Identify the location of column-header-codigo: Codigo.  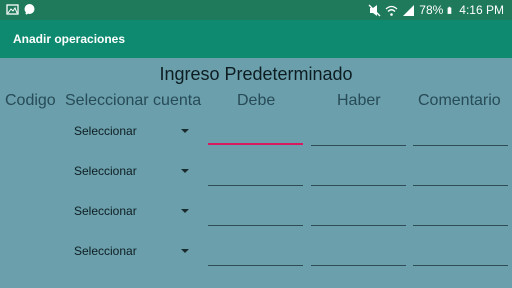
(30, 100).